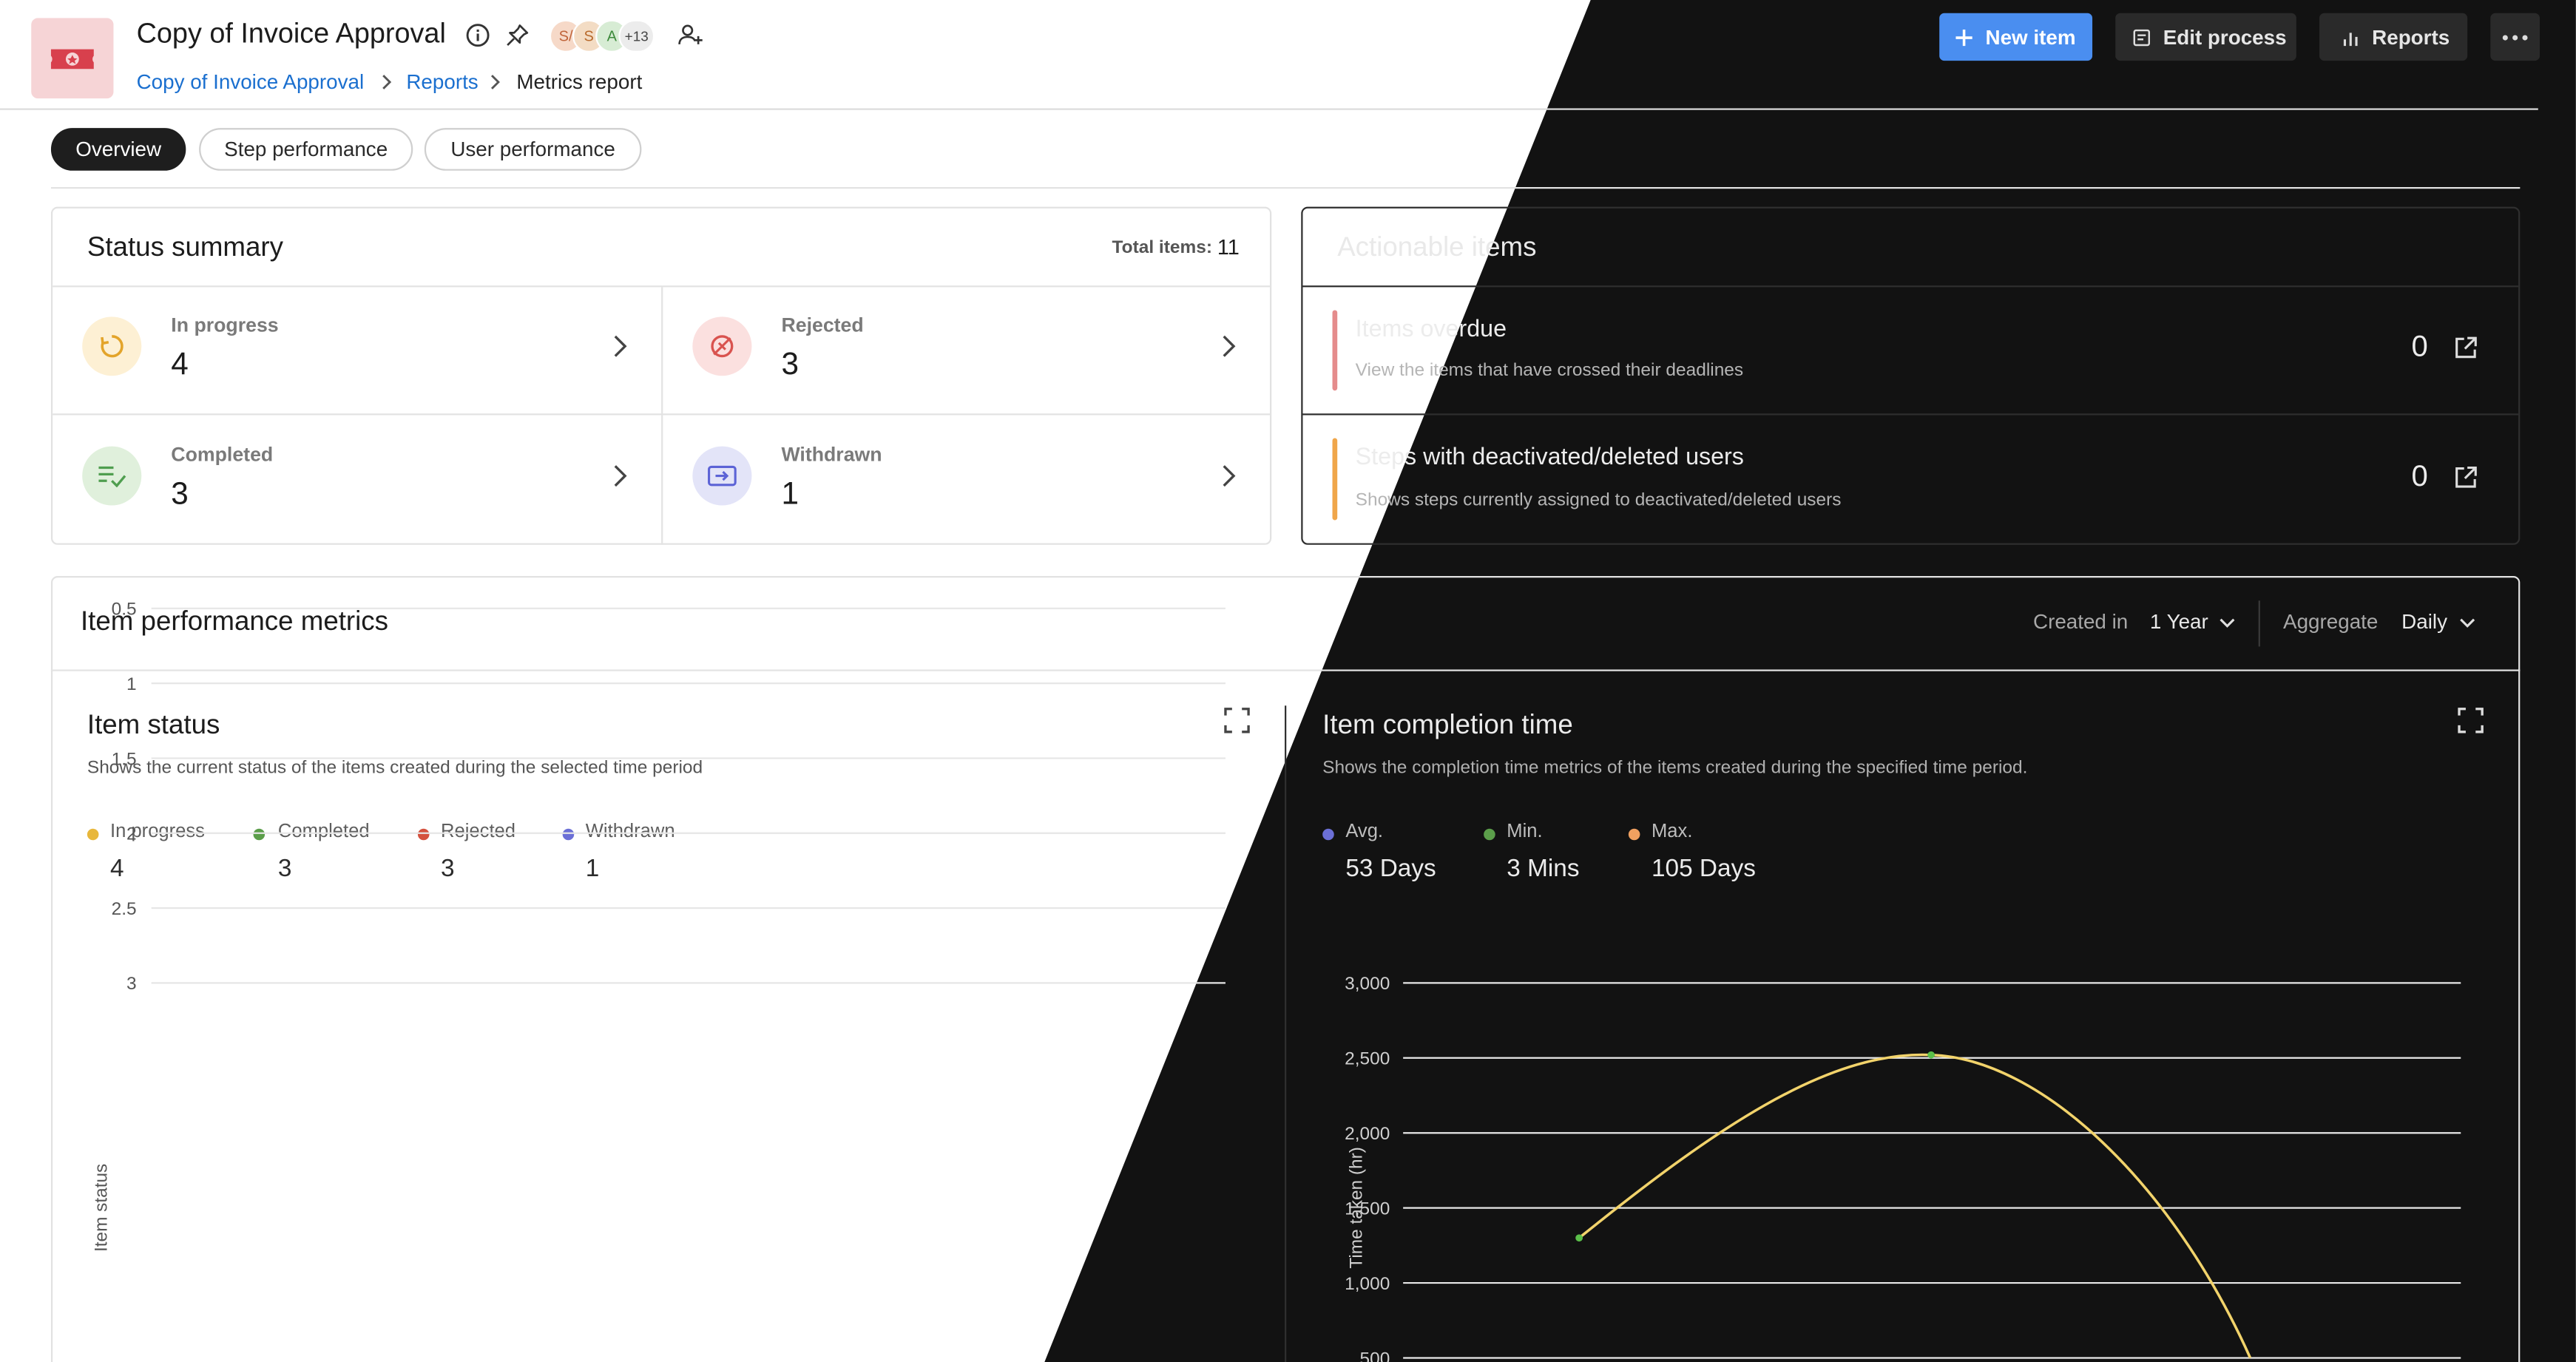 The width and height of the screenshot is (2576, 1362). I want to click on y-tick-label: 500, so click(1375, 1356).